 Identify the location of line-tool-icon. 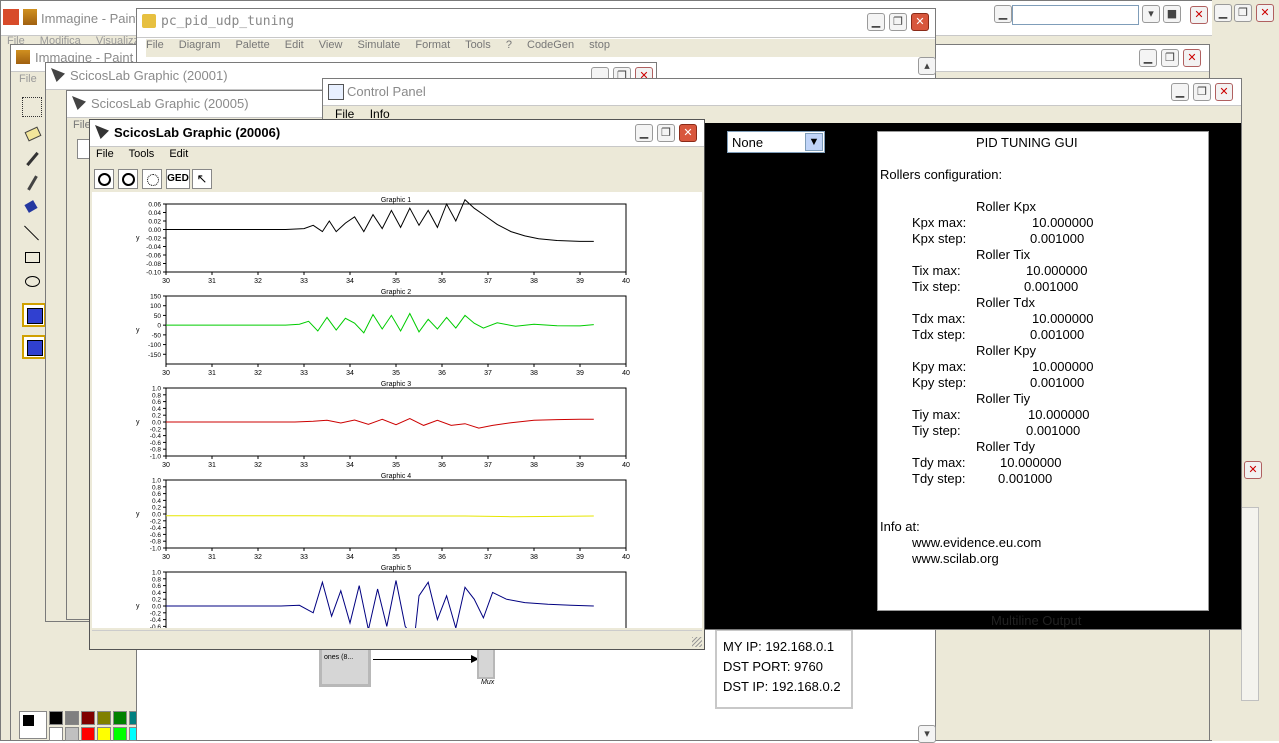
(32, 233).